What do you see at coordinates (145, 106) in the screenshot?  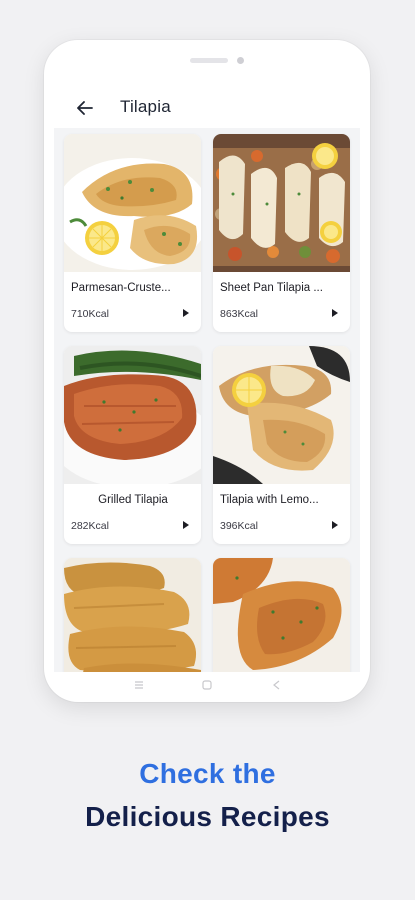 I see `page-title: Tilapia` at bounding box center [145, 106].